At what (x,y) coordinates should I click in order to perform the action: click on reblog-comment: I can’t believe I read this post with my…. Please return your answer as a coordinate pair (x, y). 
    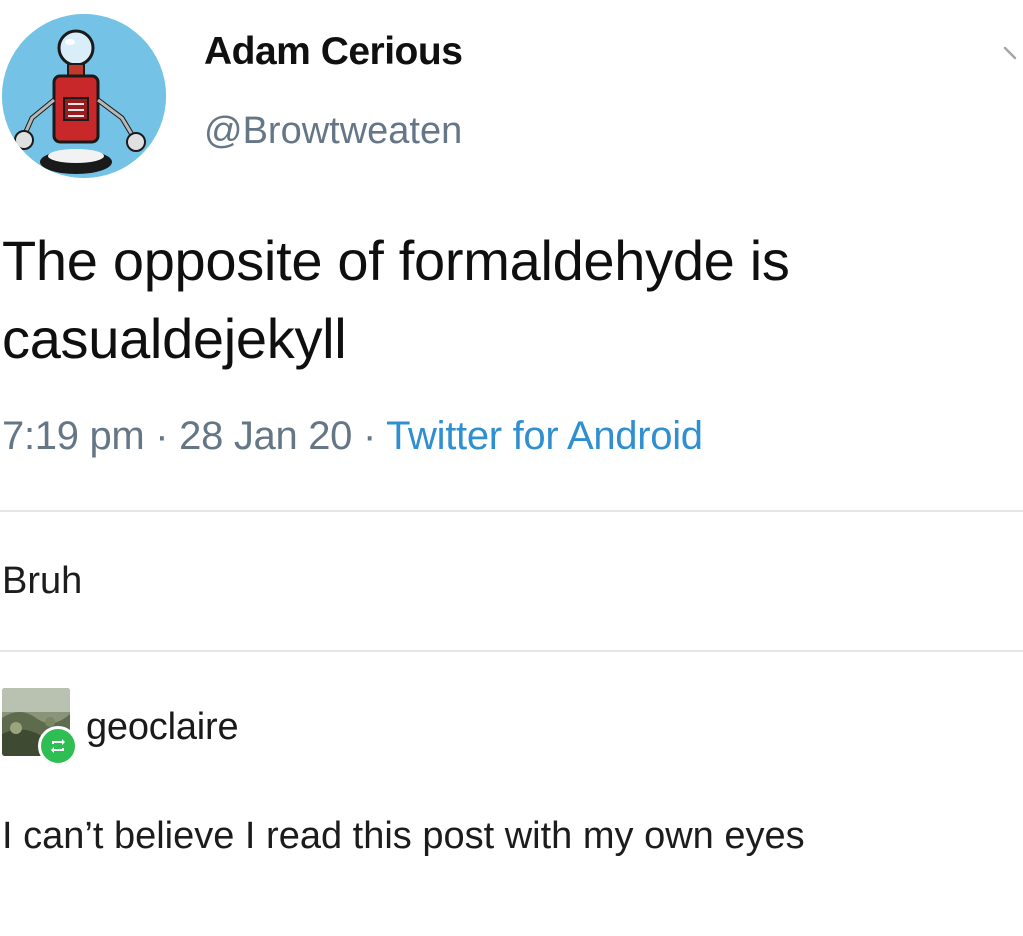
    Looking at the image, I should click on (403, 836).